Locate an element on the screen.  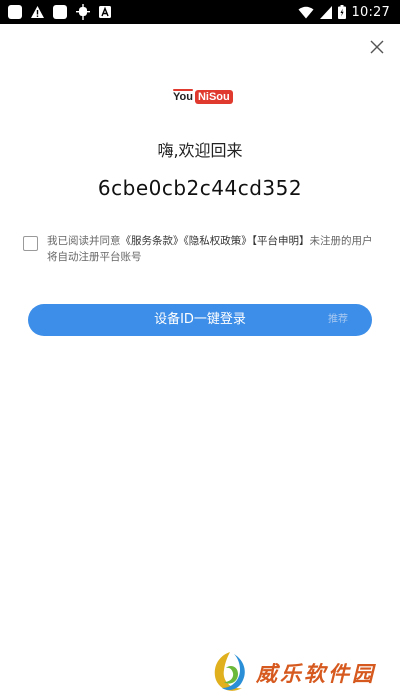
wifi-icon is located at coordinates (306, 12).